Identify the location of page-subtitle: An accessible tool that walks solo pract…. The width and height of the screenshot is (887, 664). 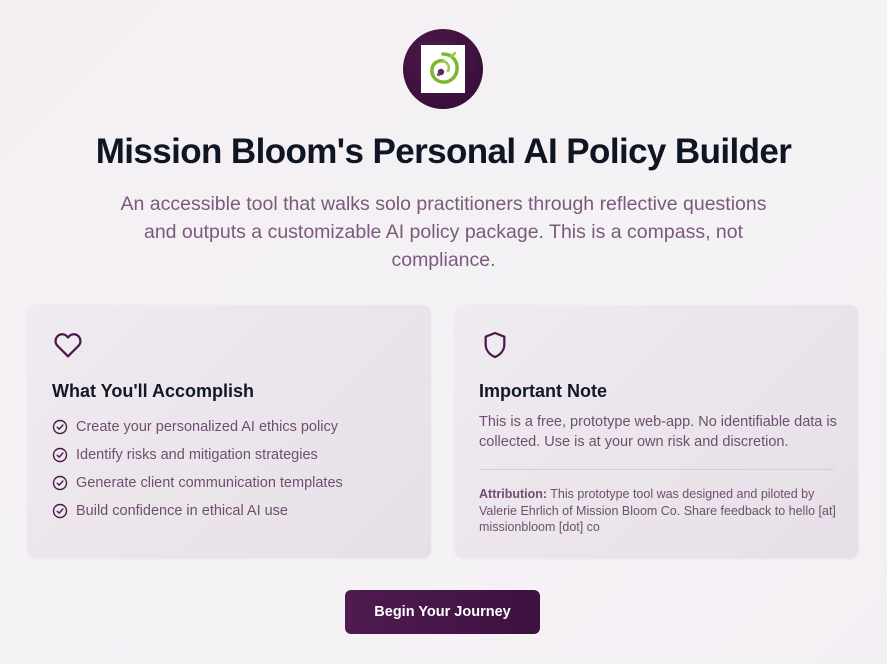
(443, 232).